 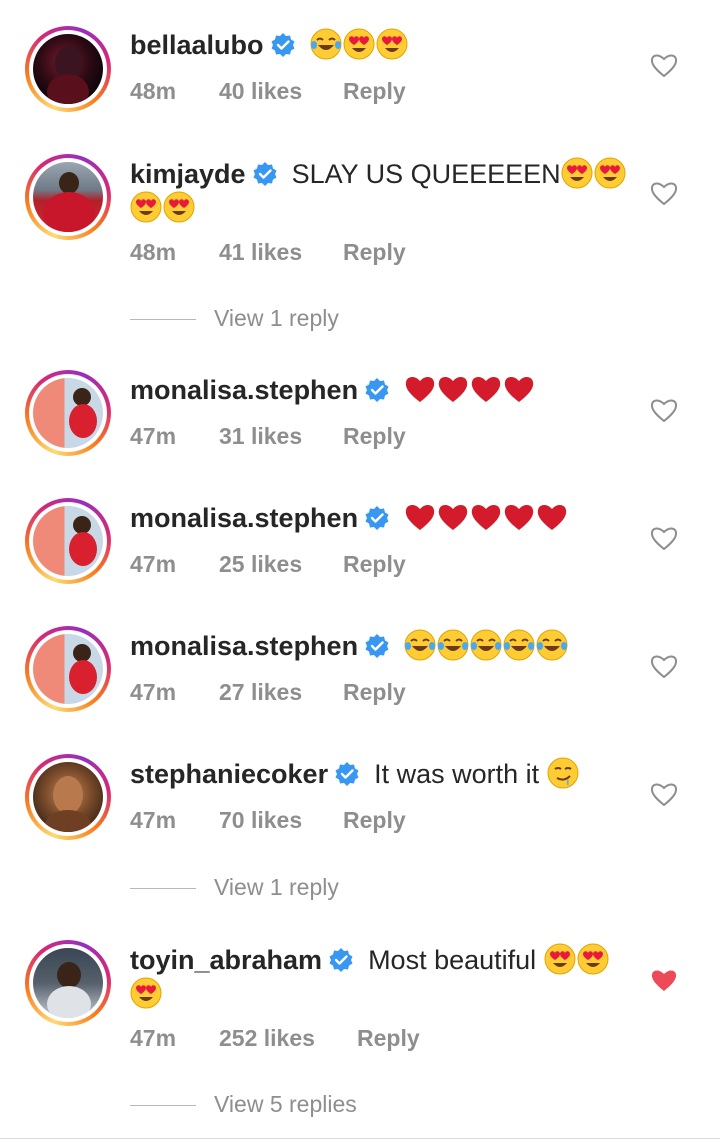 What do you see at coordinates (188, 174) in the screenshot?
I see `comment-username: kimjayde` at bounding box center [188, 174].